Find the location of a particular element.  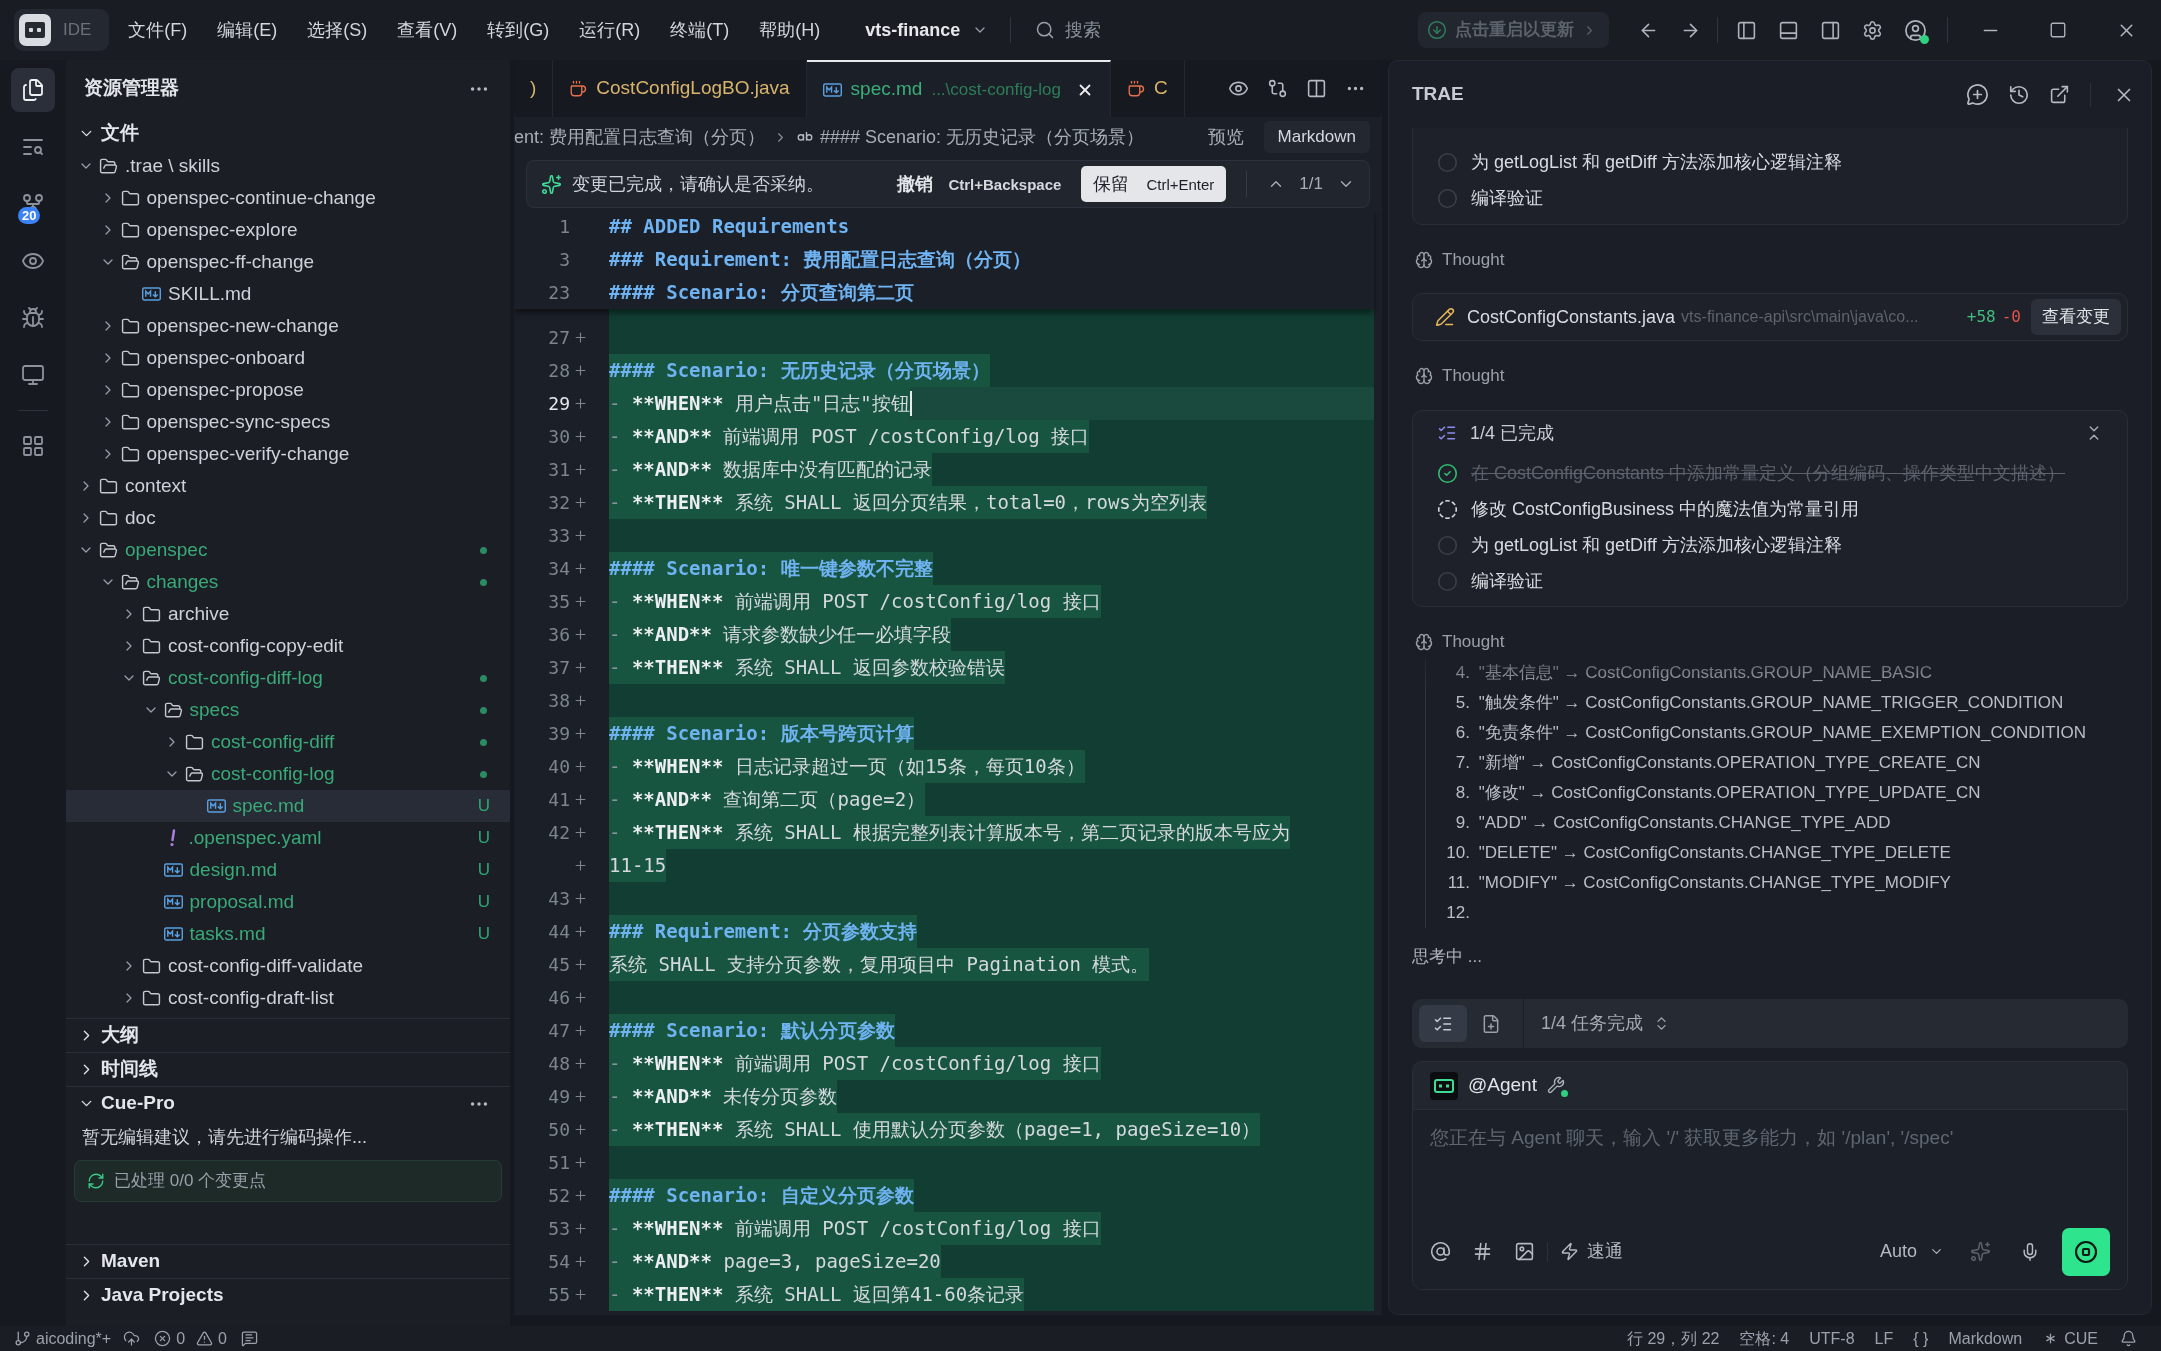

task-summary: 1/4 已完成 is located at coordinates (1512, 433).